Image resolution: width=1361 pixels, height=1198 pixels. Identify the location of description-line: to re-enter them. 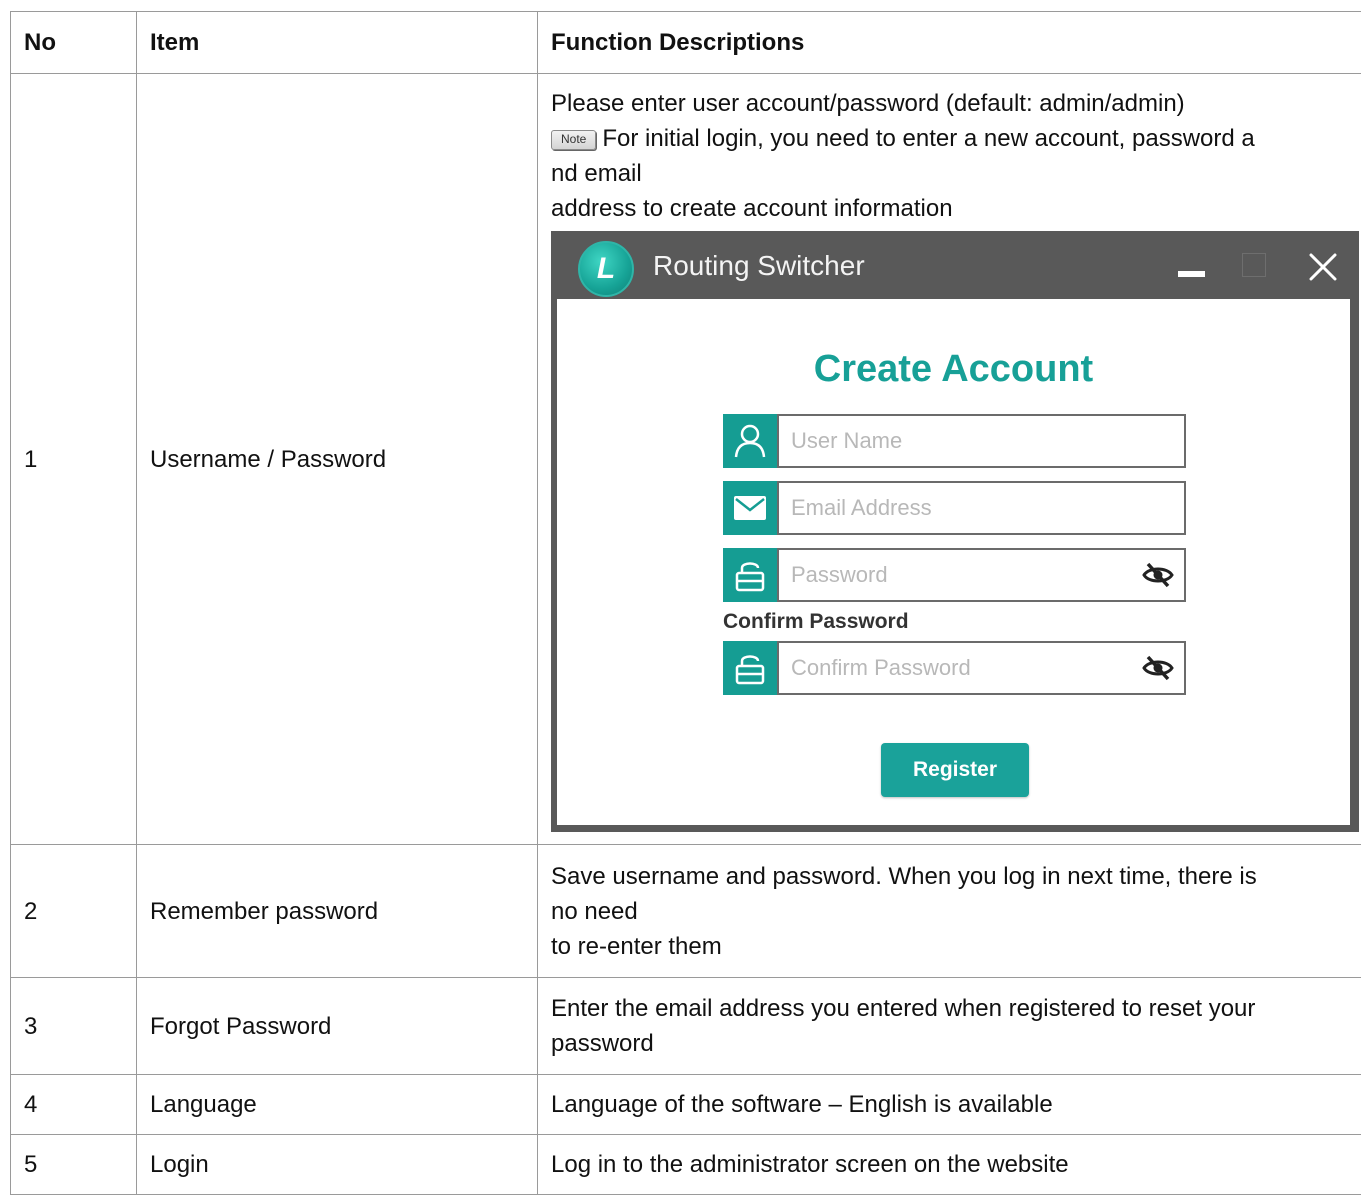
(636, 946).